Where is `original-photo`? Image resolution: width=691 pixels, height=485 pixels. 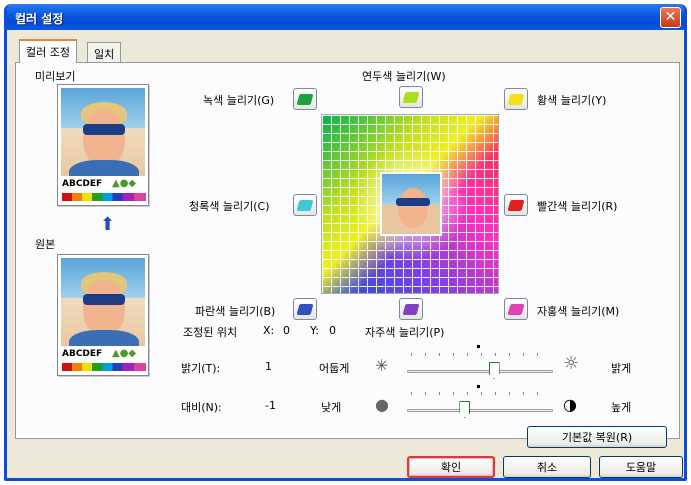 original-photo is located at coordinates (103, 302).